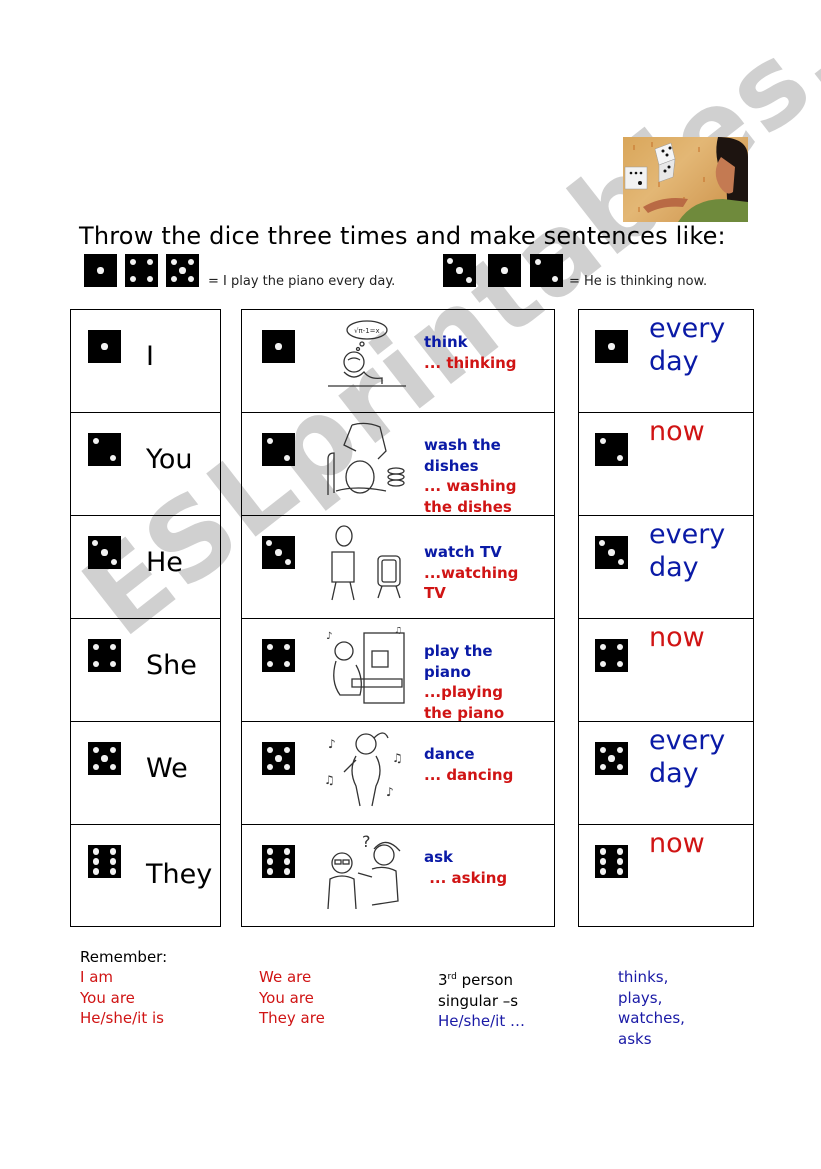 The width and height of the screenshot is (821, 1169). I want to click on base-form: dance, so click(449, 754).